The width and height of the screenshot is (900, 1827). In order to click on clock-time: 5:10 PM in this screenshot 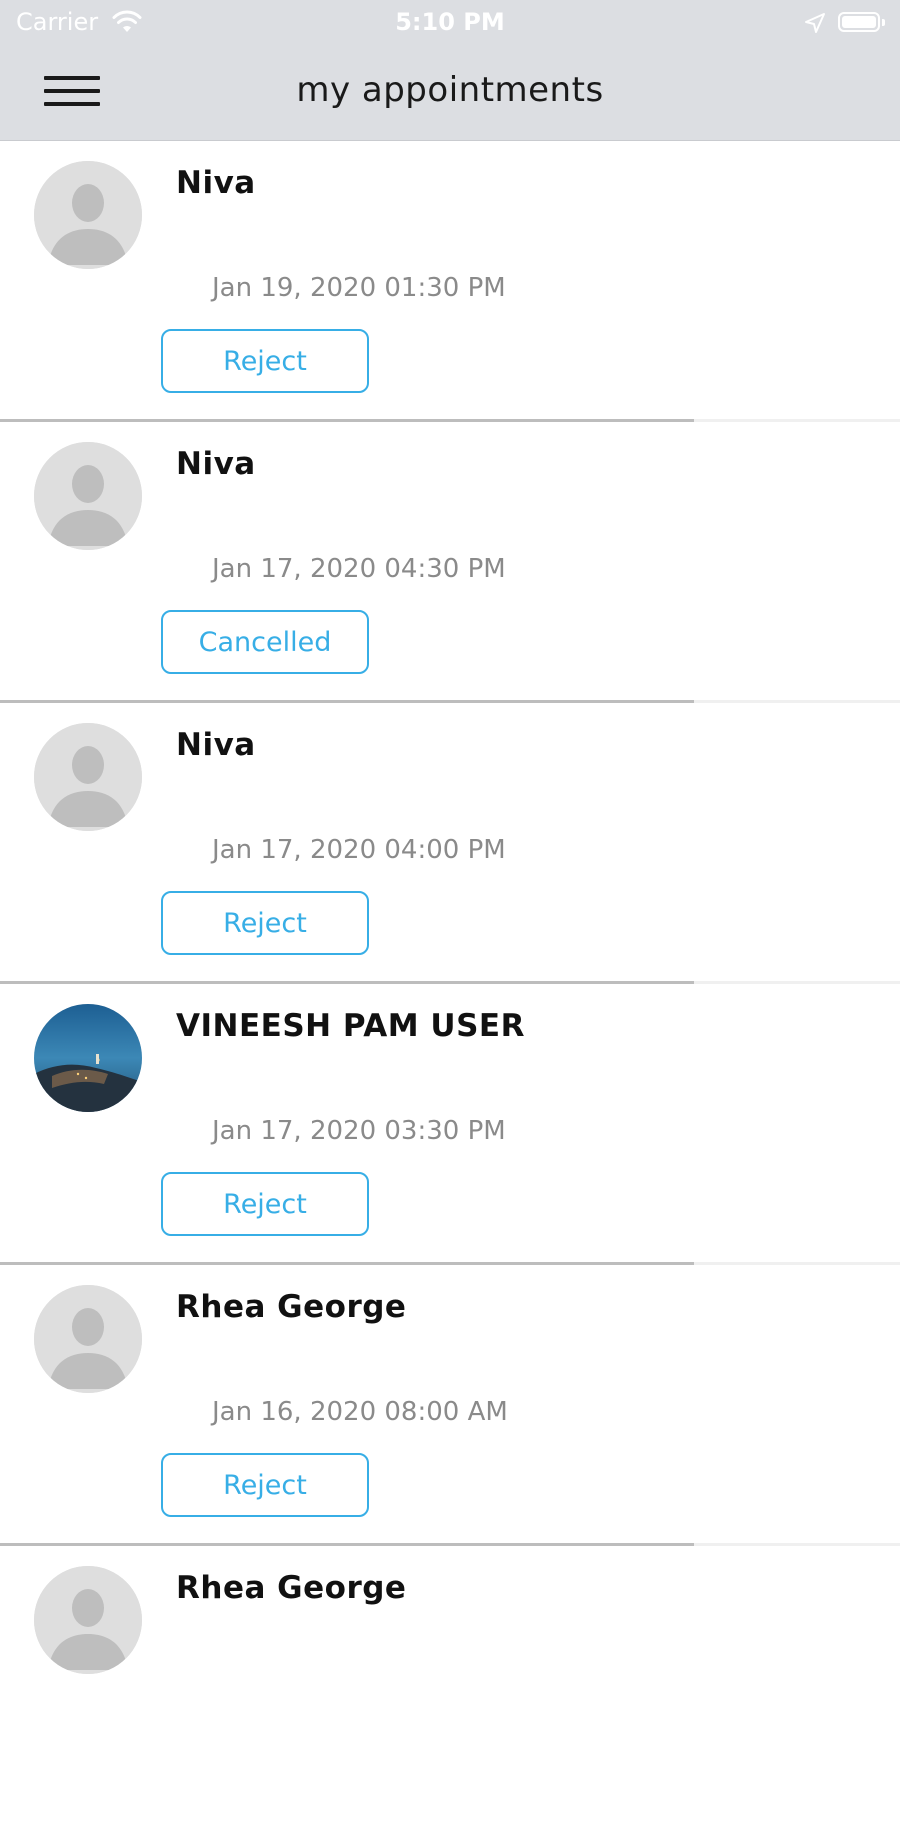, I will do `click(450, 22)`.